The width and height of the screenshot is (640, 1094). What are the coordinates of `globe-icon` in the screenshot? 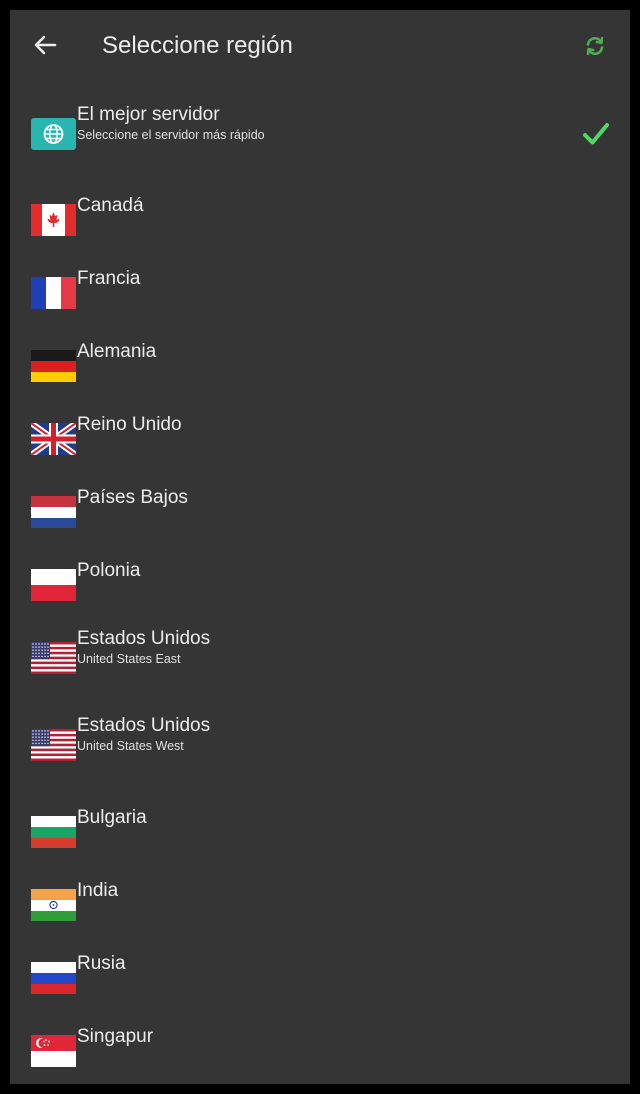 It's located at (53, 134).